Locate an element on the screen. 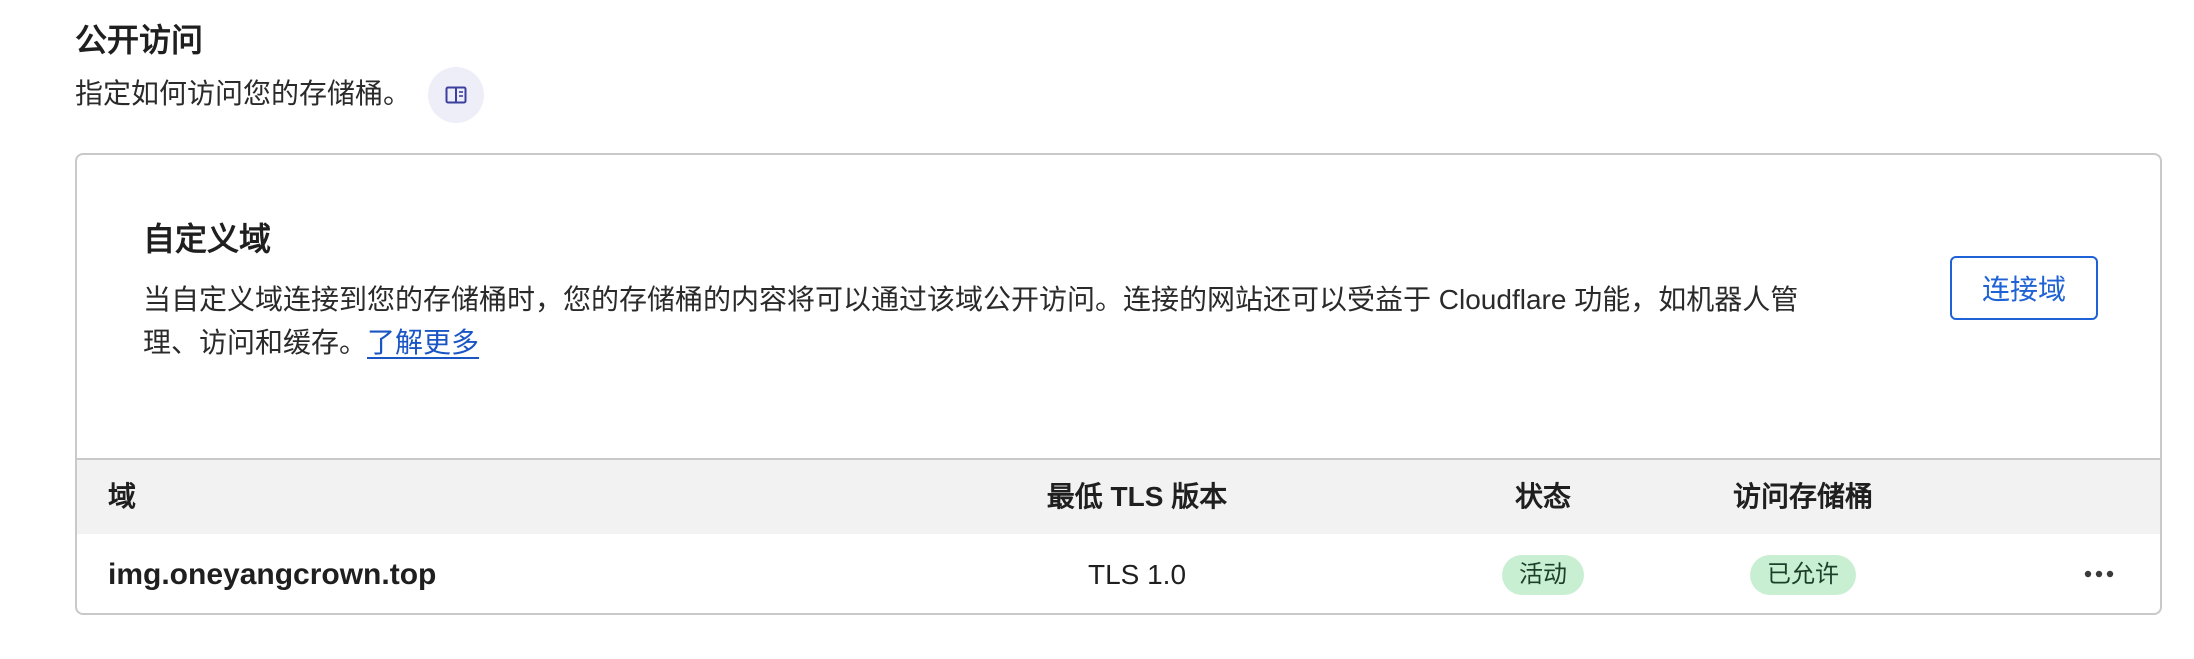 This screenshot has width=2194, height=659. bucket-access-cell: 已允许 is located at coordinates (1803, 573).